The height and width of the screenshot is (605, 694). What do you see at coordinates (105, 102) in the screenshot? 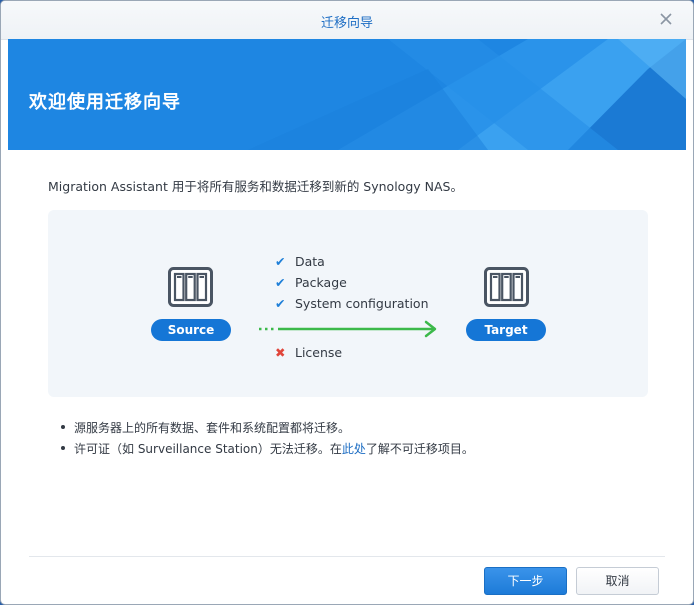
I see `hero-heading: 欢迎使用迁移向导` at bounding box center [105, 102].